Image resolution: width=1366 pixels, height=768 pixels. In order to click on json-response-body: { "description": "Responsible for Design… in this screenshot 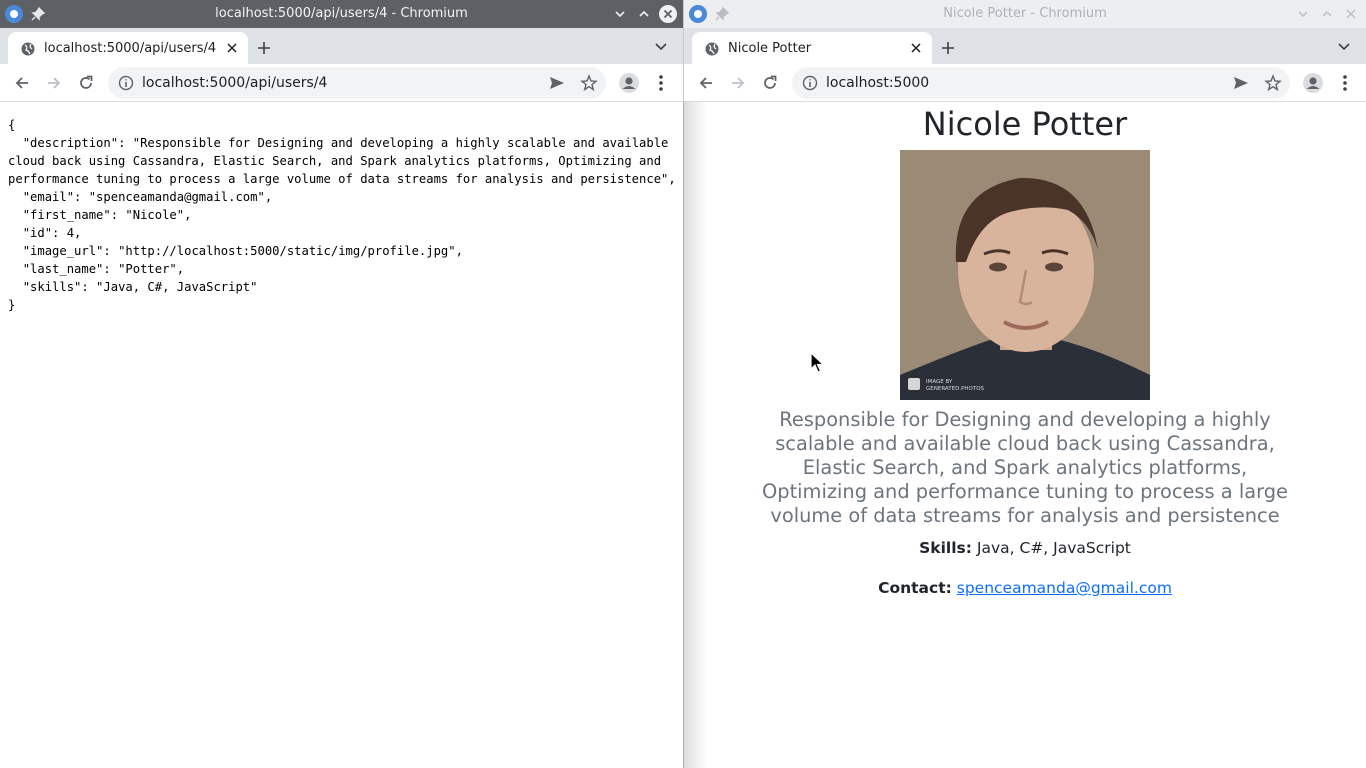, I will do `click(343, 215)`.